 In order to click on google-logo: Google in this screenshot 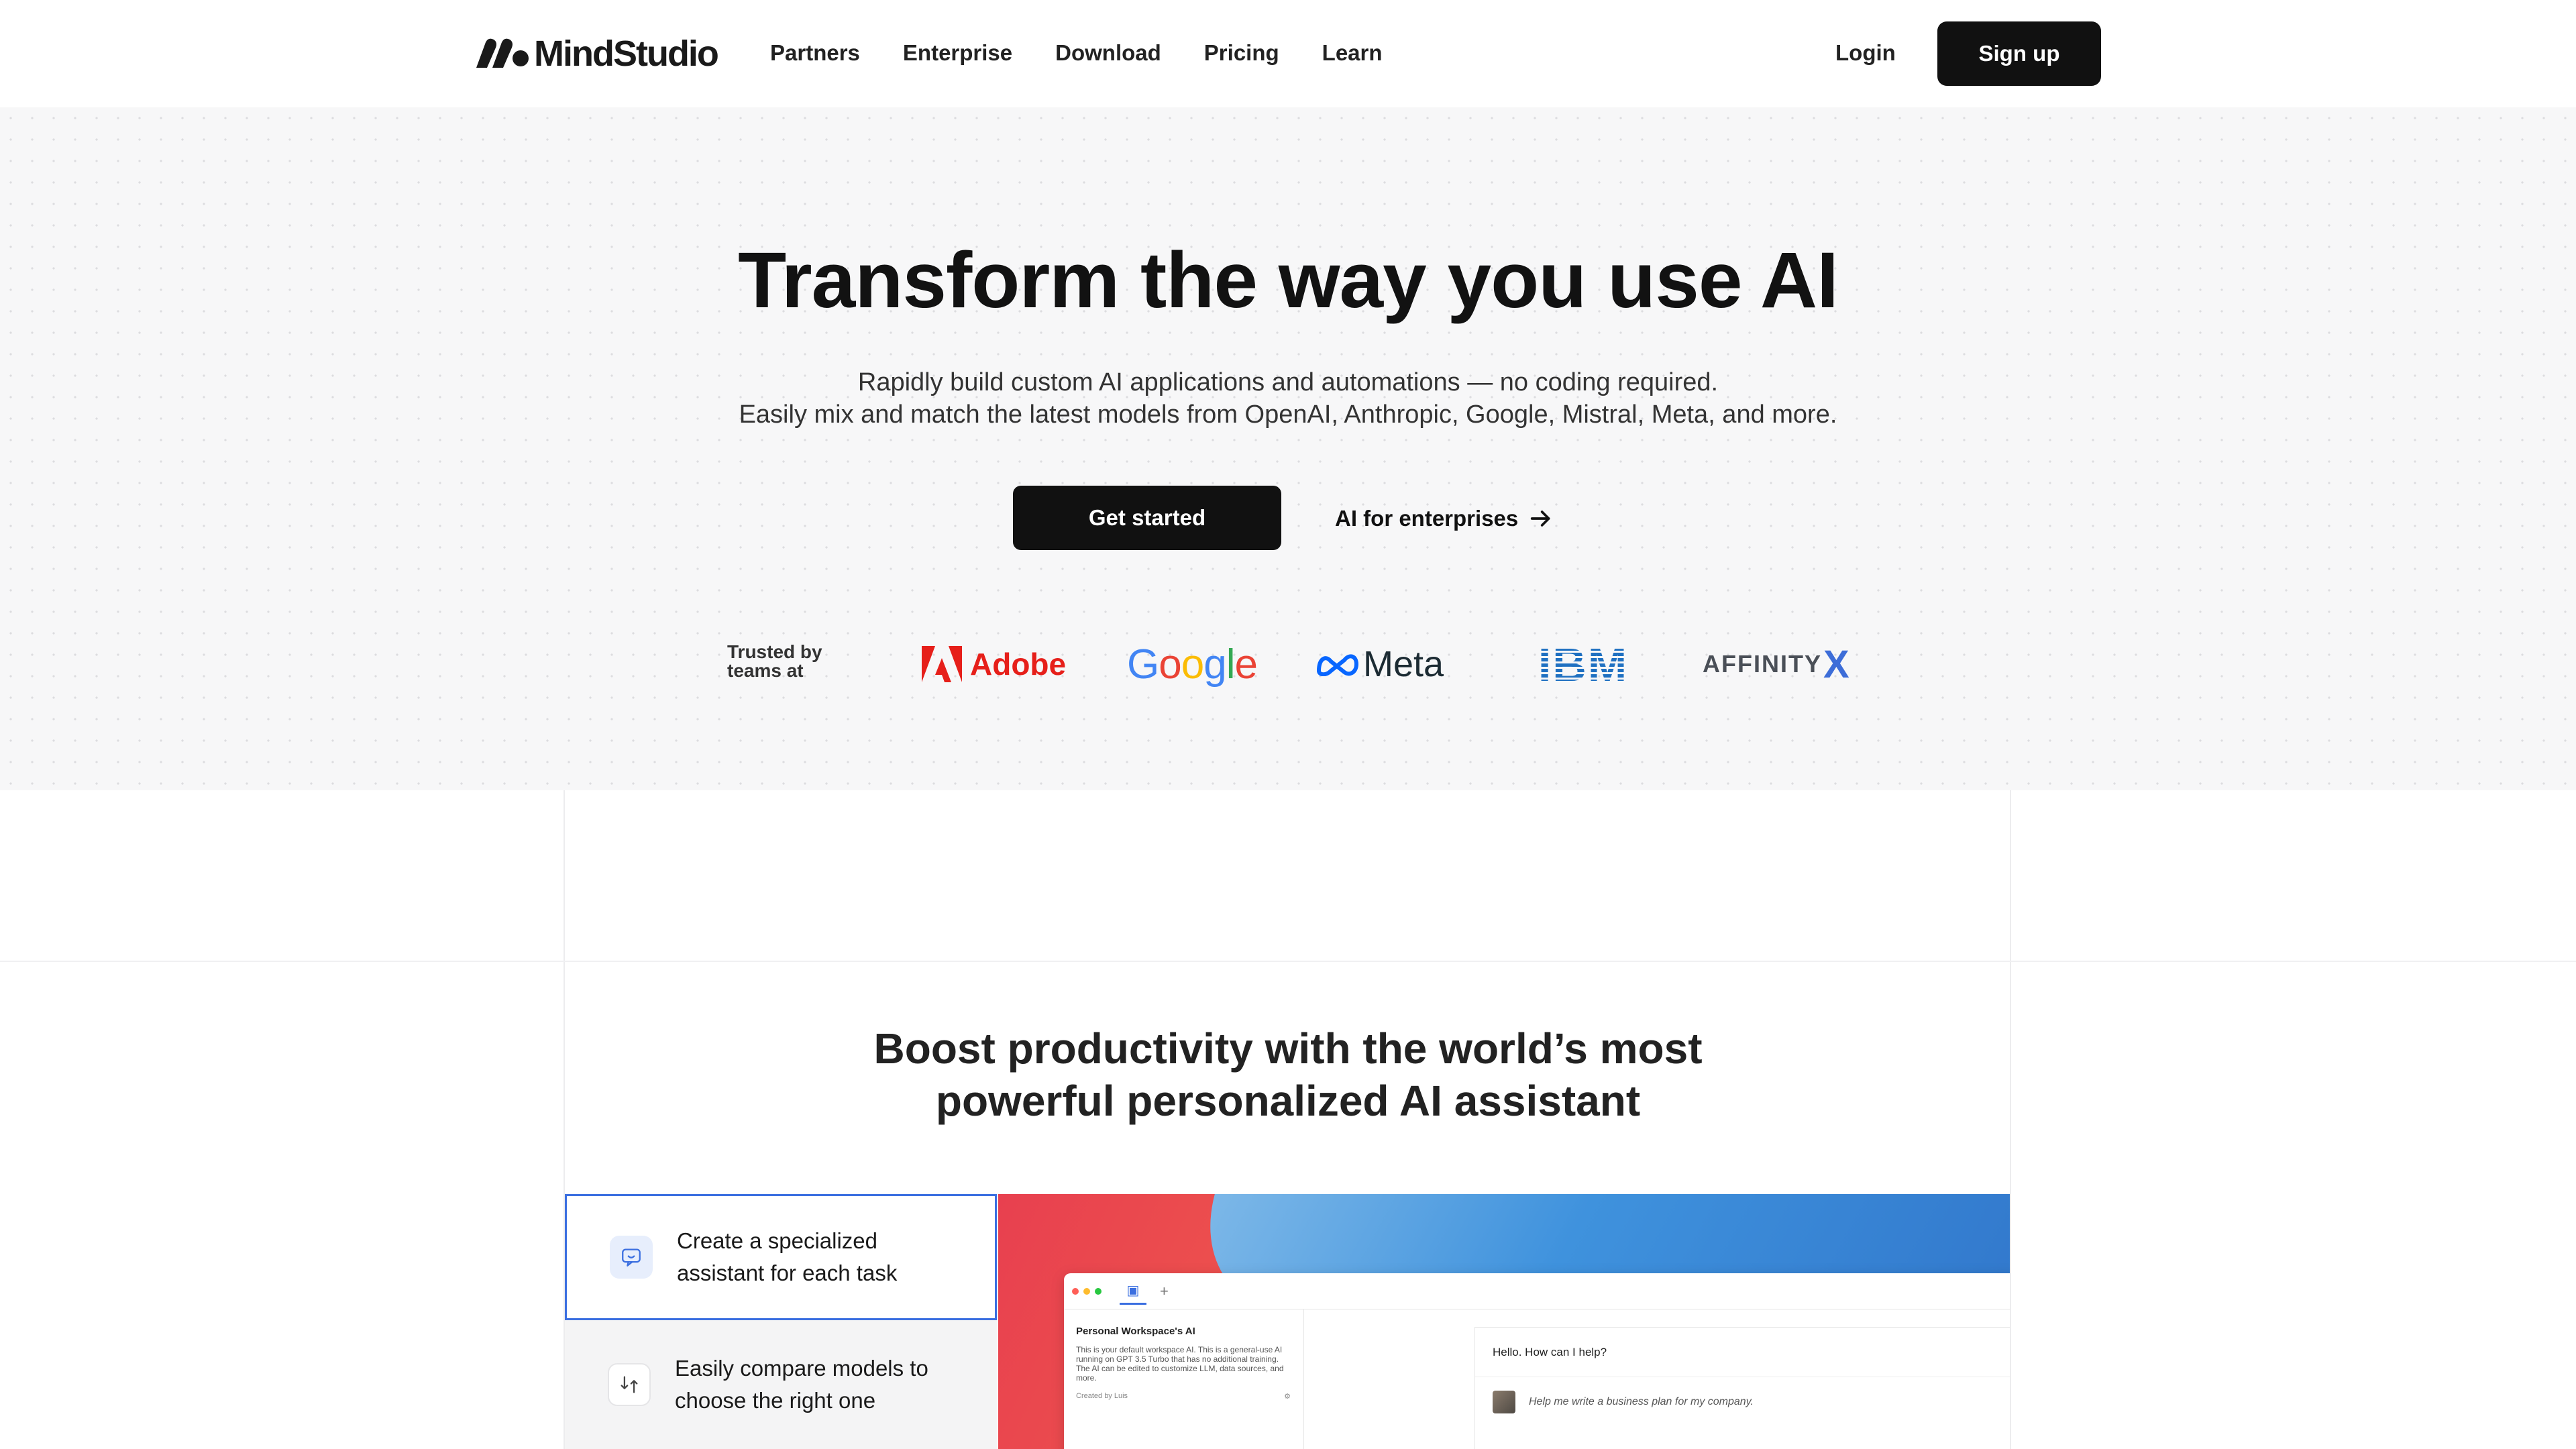, I will do `click(1192, 664)`.